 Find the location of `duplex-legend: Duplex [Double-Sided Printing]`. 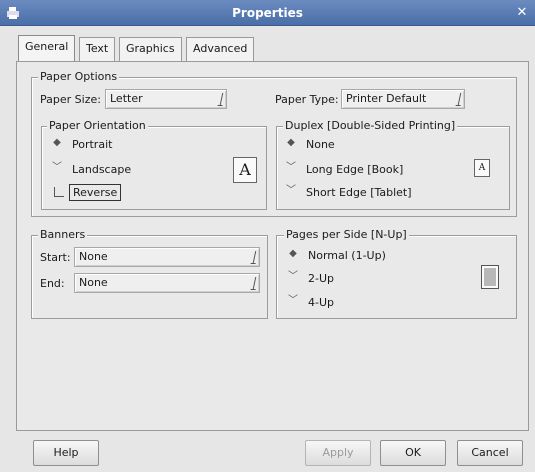

duplex-legend: Duplex [Double-Sided Printing] is located at coordinates (370, 125).